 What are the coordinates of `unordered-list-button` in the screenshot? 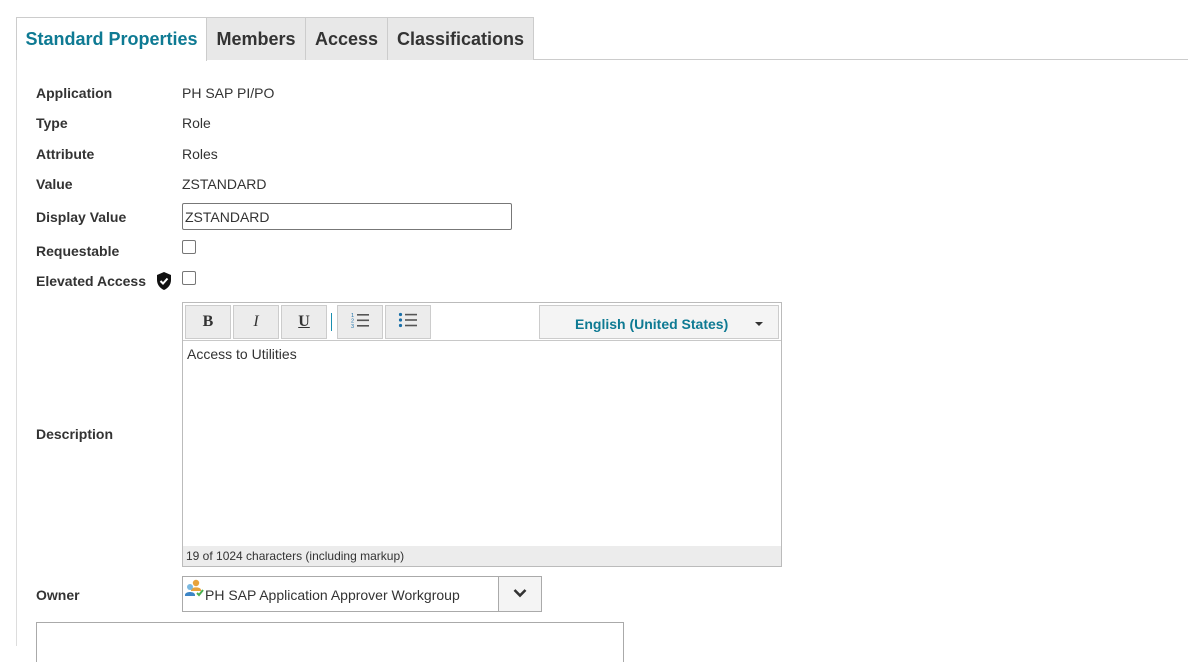 It's located at (408, 322).